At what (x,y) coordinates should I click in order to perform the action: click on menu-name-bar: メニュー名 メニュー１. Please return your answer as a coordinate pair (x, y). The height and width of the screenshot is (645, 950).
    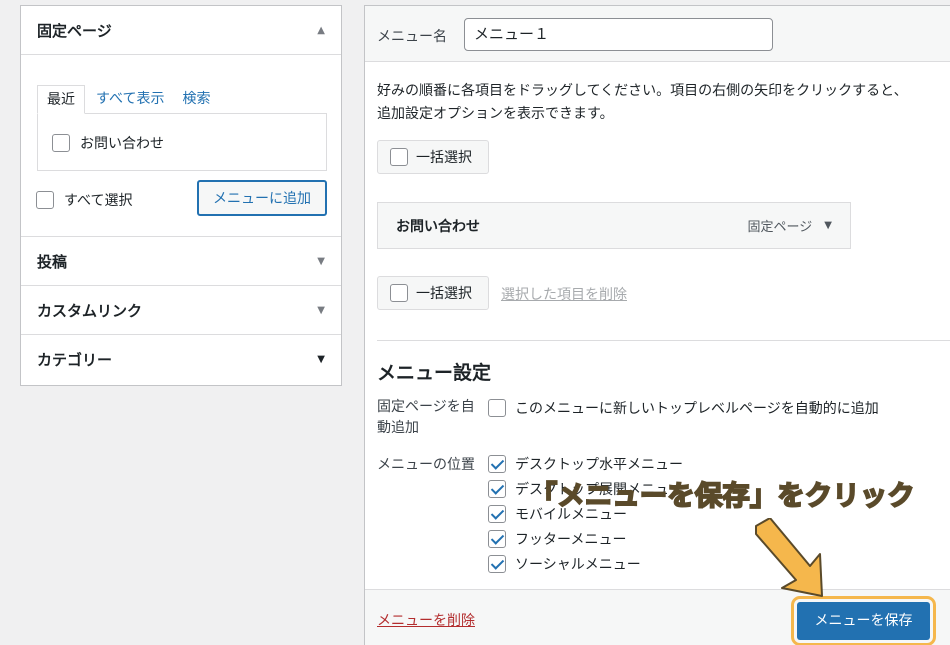
    Looking at the image, I should click on (657, 34).